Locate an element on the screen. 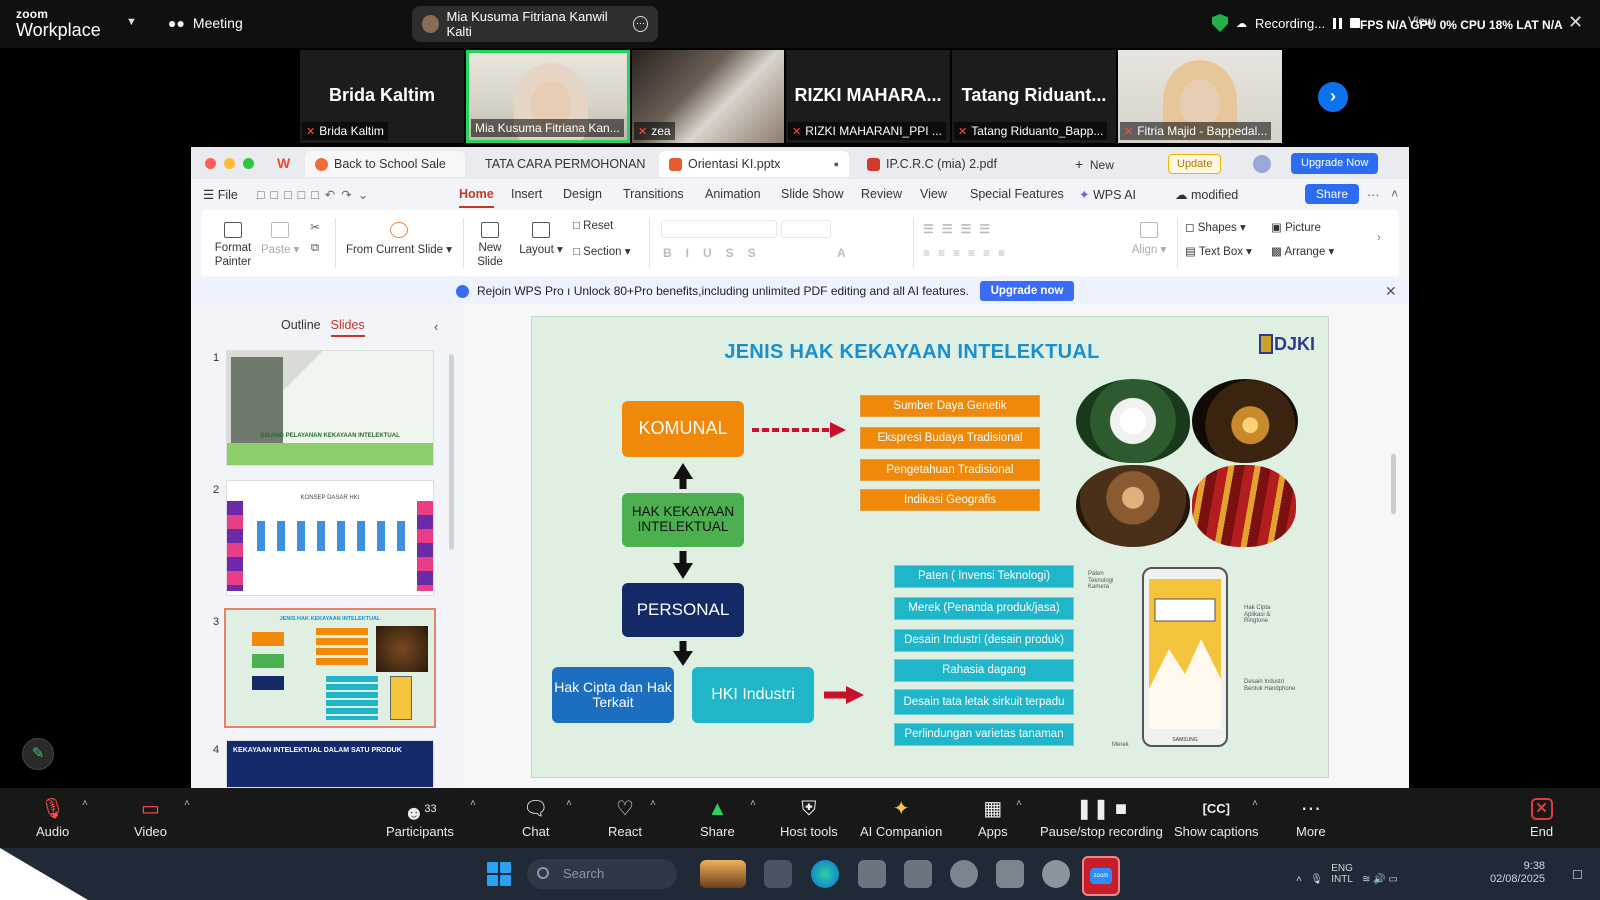 The image size is (1600, 900). zoom-taskbar-icon: zoom is located at coordinates (1101, 876).